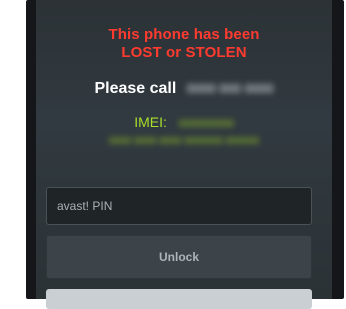  Describe the element at coordinates (135, 88) in the screenshot. I see `please-call-label: Please call` at that location.